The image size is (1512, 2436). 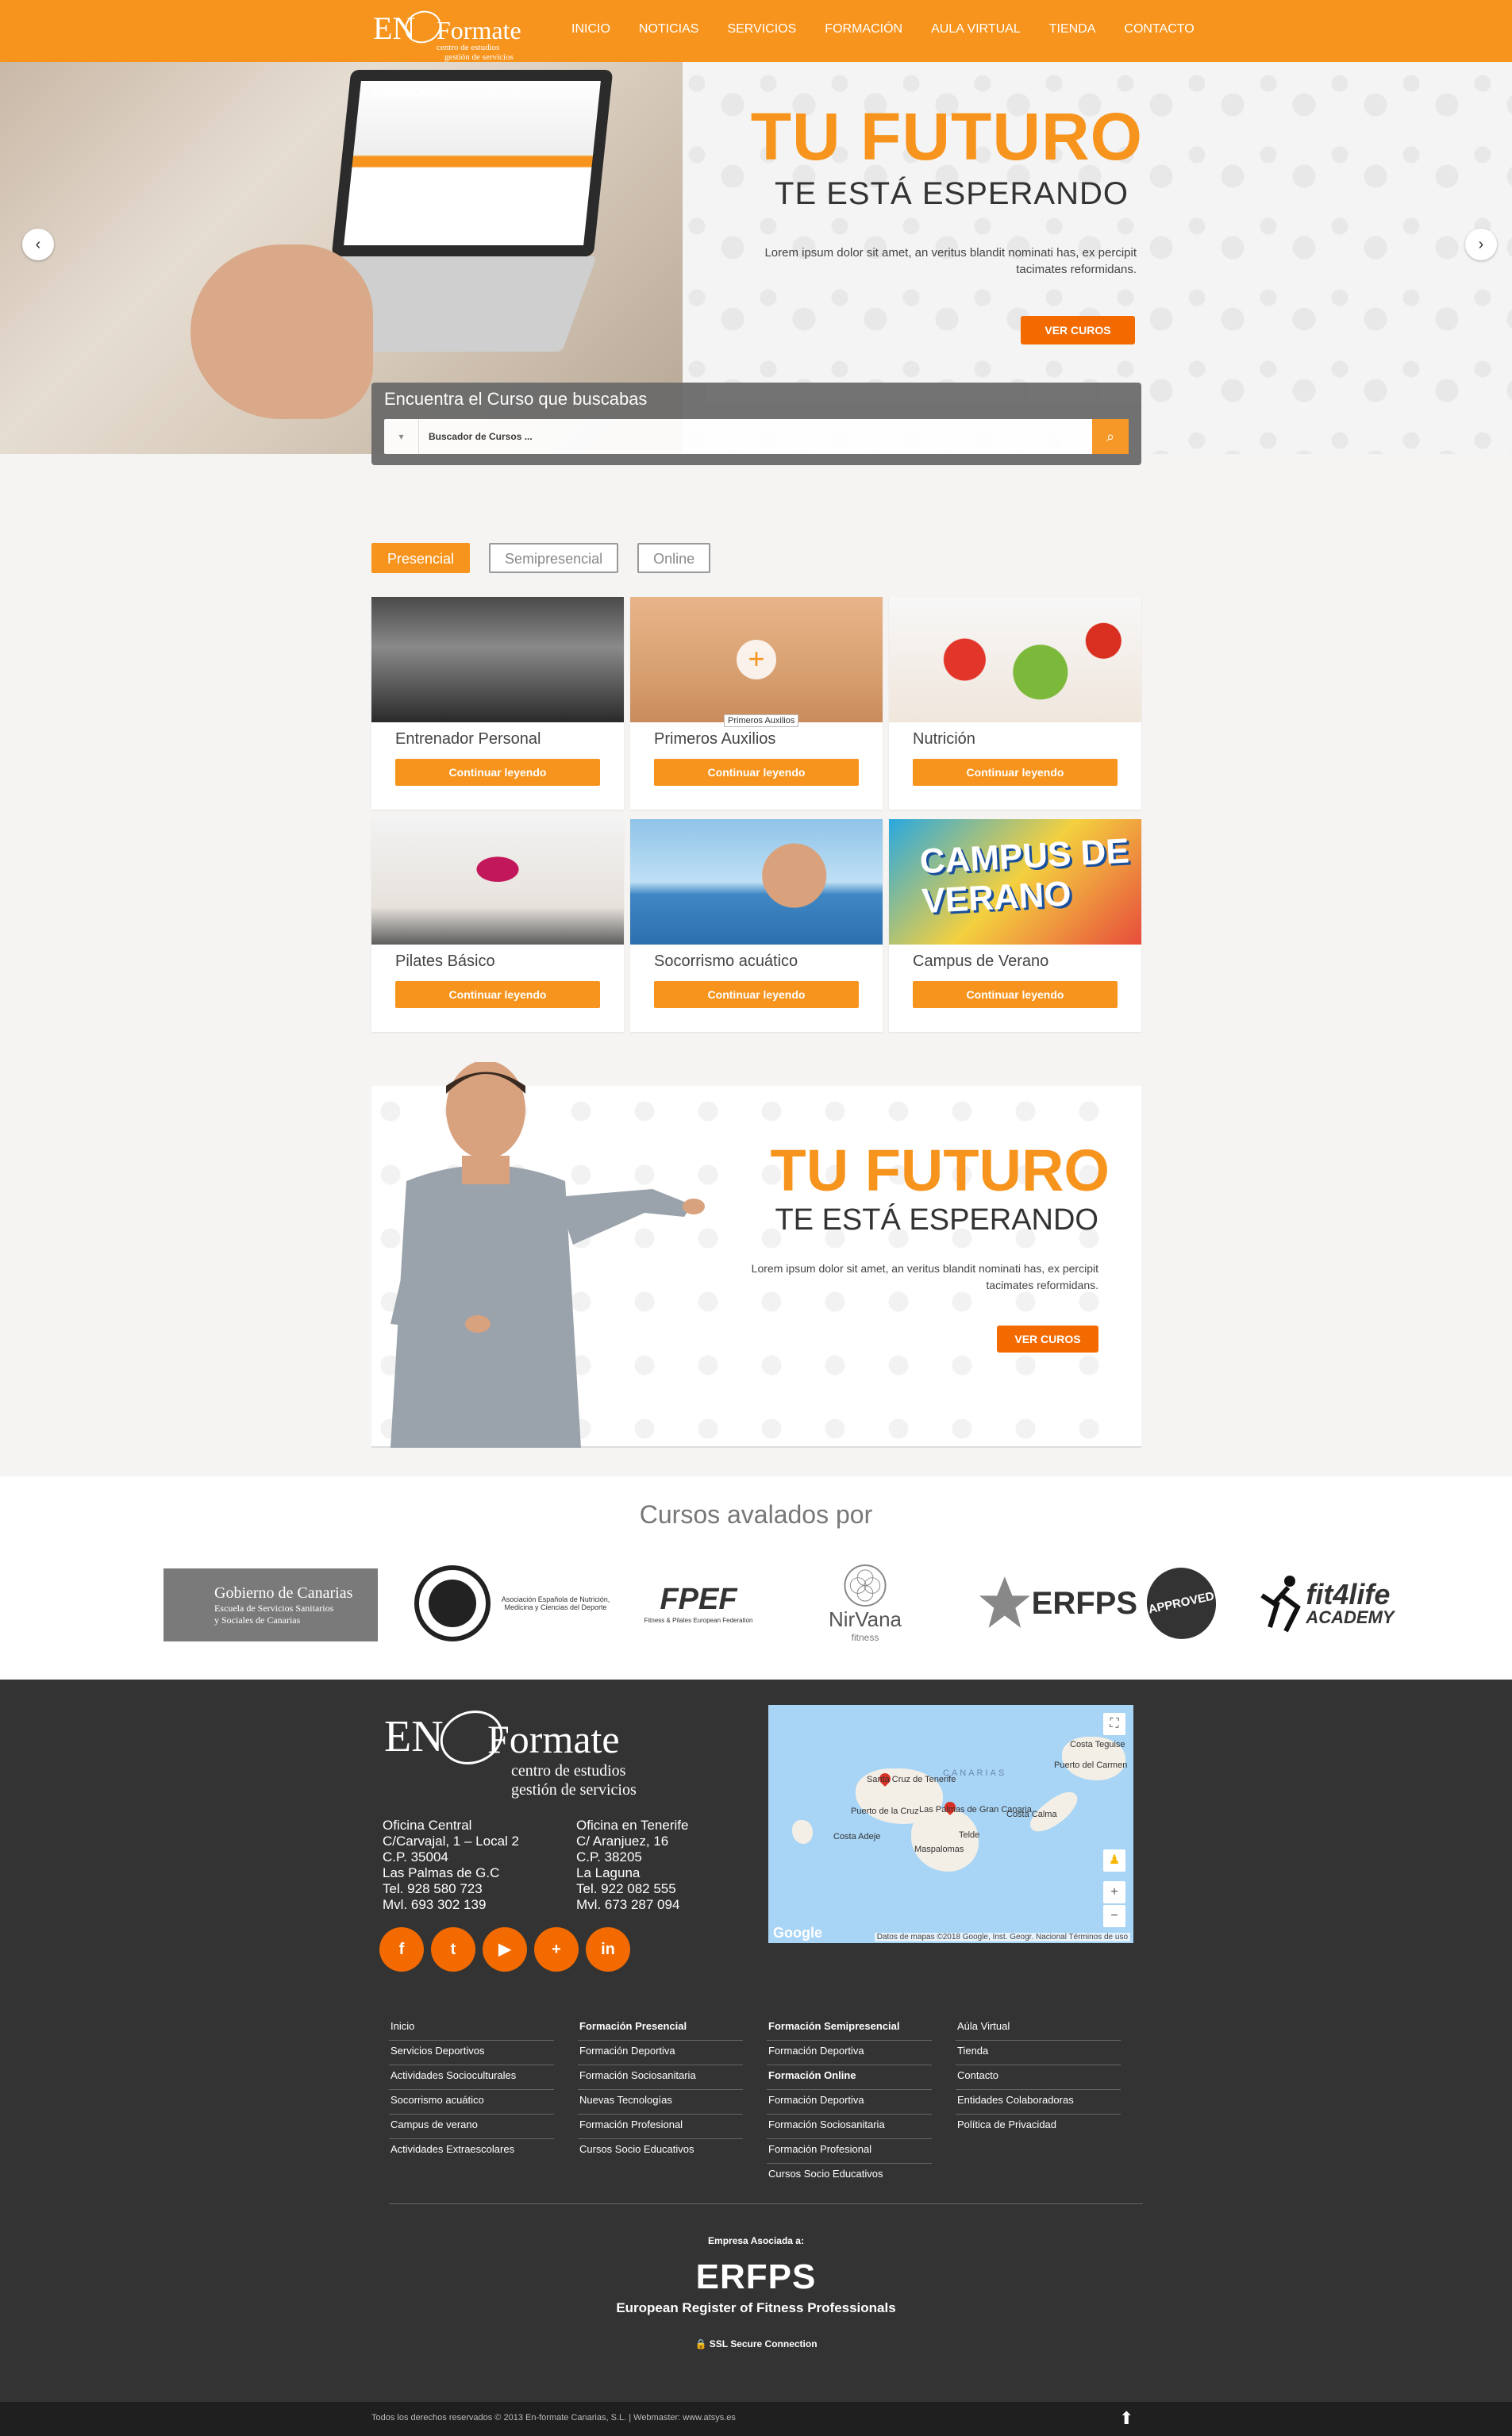 I want to click on footer-heading: Formación Presencial, so click(x=660, y=2028).